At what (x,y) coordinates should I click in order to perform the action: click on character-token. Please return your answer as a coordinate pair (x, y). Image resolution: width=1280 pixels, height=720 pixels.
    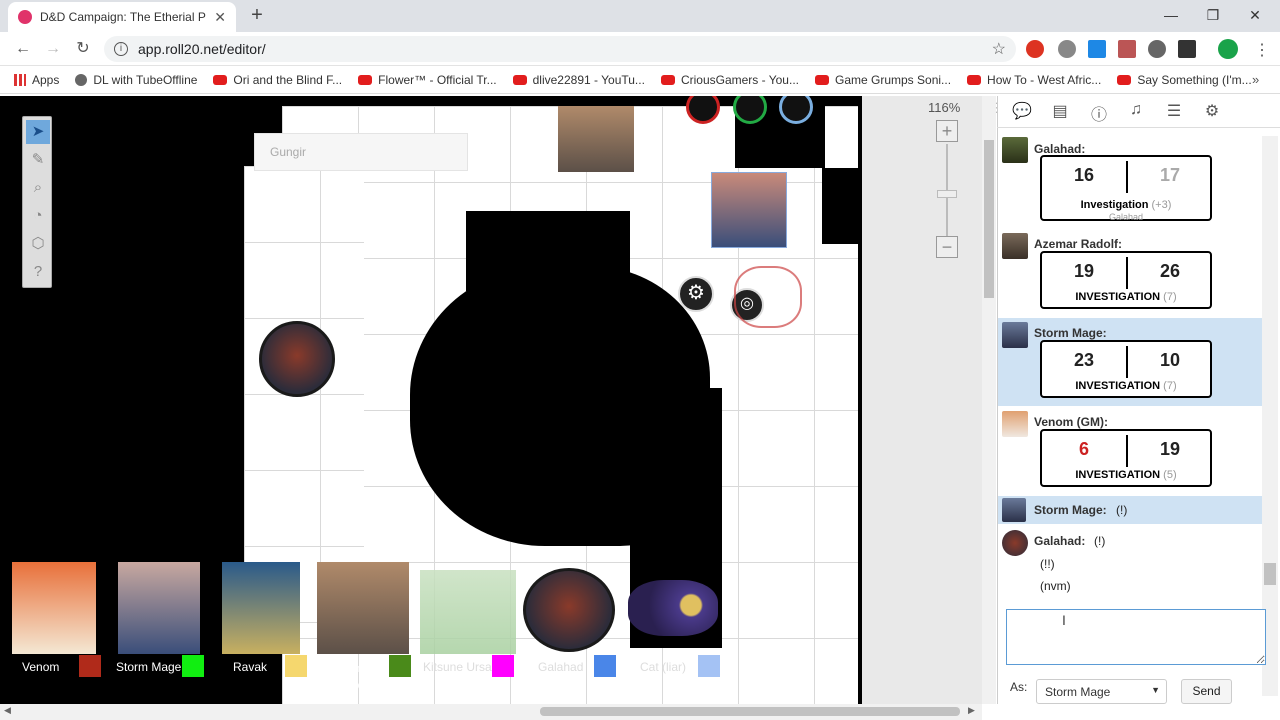
    Looking at the image, I should click on (596, 139).